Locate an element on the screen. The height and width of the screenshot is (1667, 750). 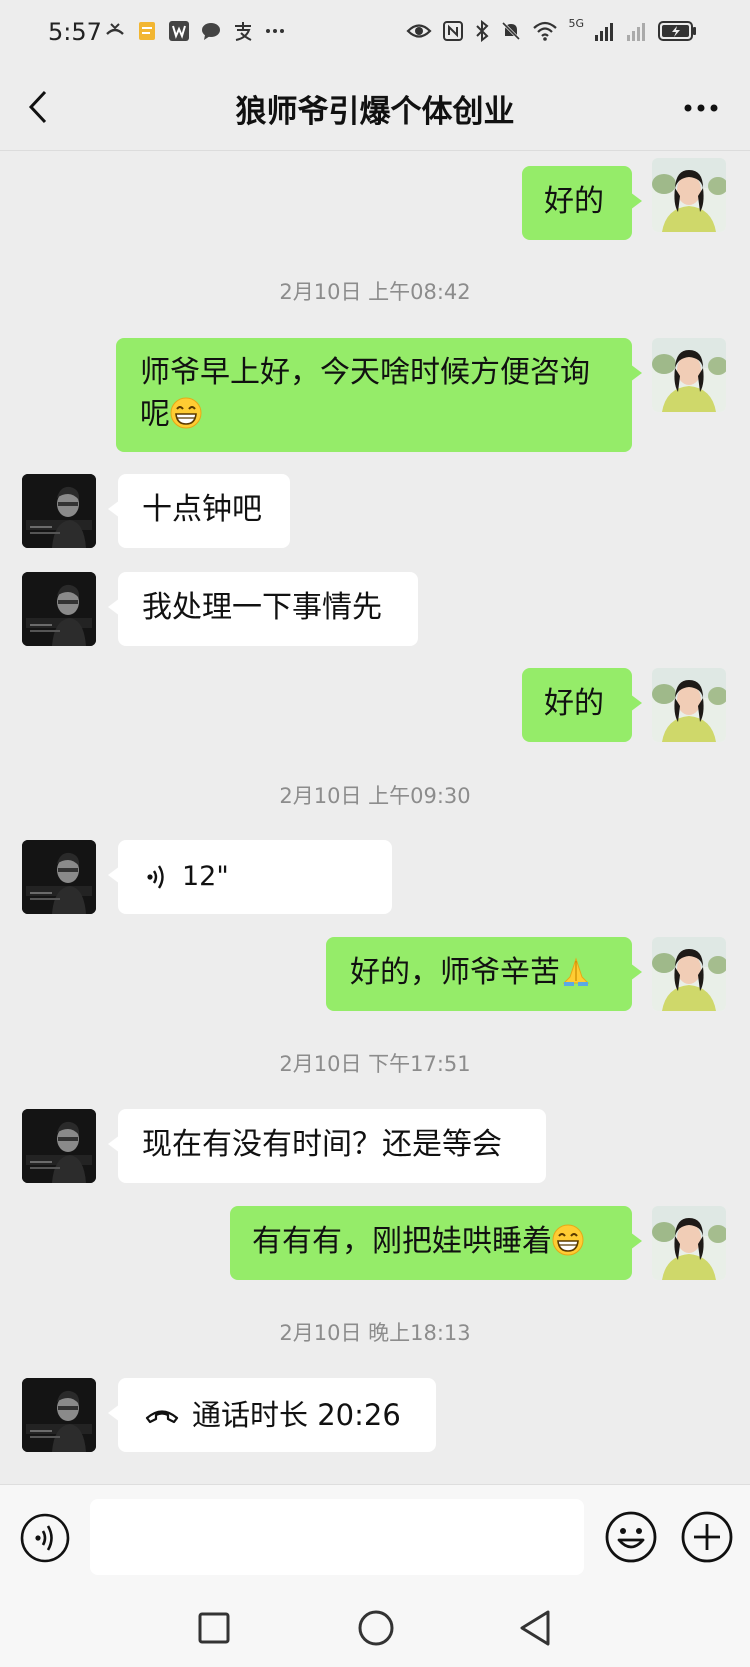
signal-type-label: 5G is located at coordinates (576, 23).